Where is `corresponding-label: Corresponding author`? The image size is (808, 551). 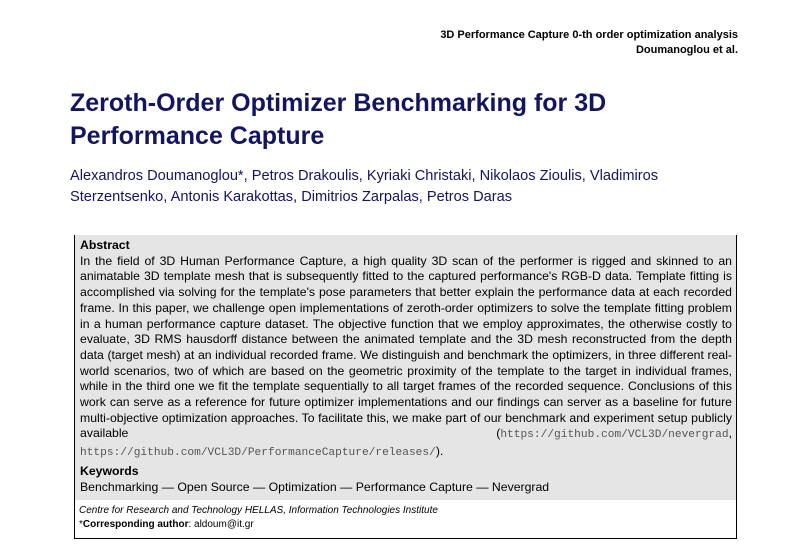
corresponding-label: Corresponding author is located at coordinates (135, 524).